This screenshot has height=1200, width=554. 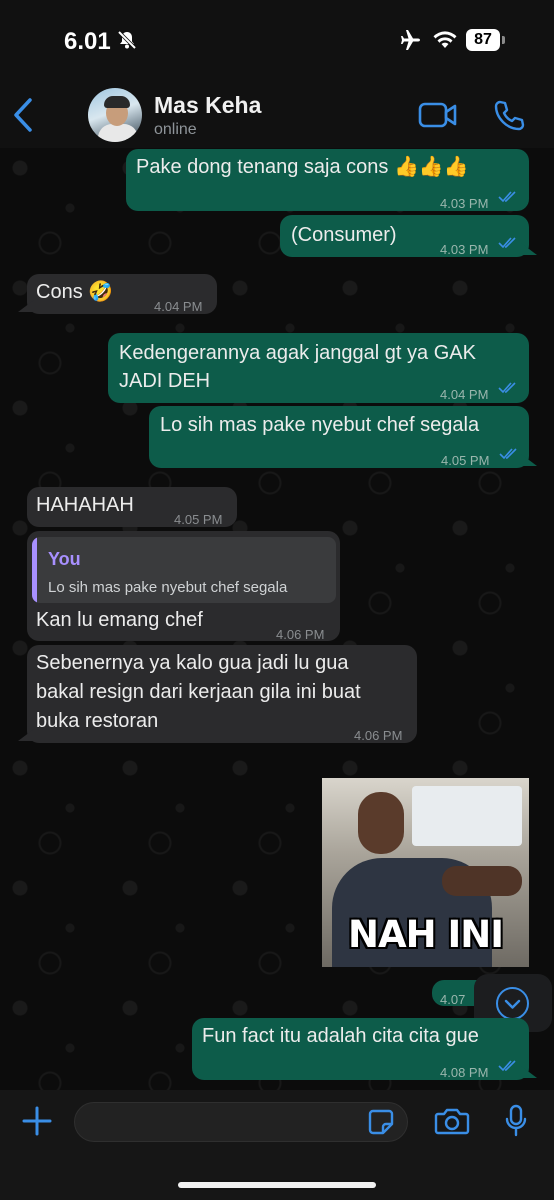 What do you see at coordinates (277, 41) in the screenshot?
I see `status-bar: 6.01 87` at bounding box center [277, 41].